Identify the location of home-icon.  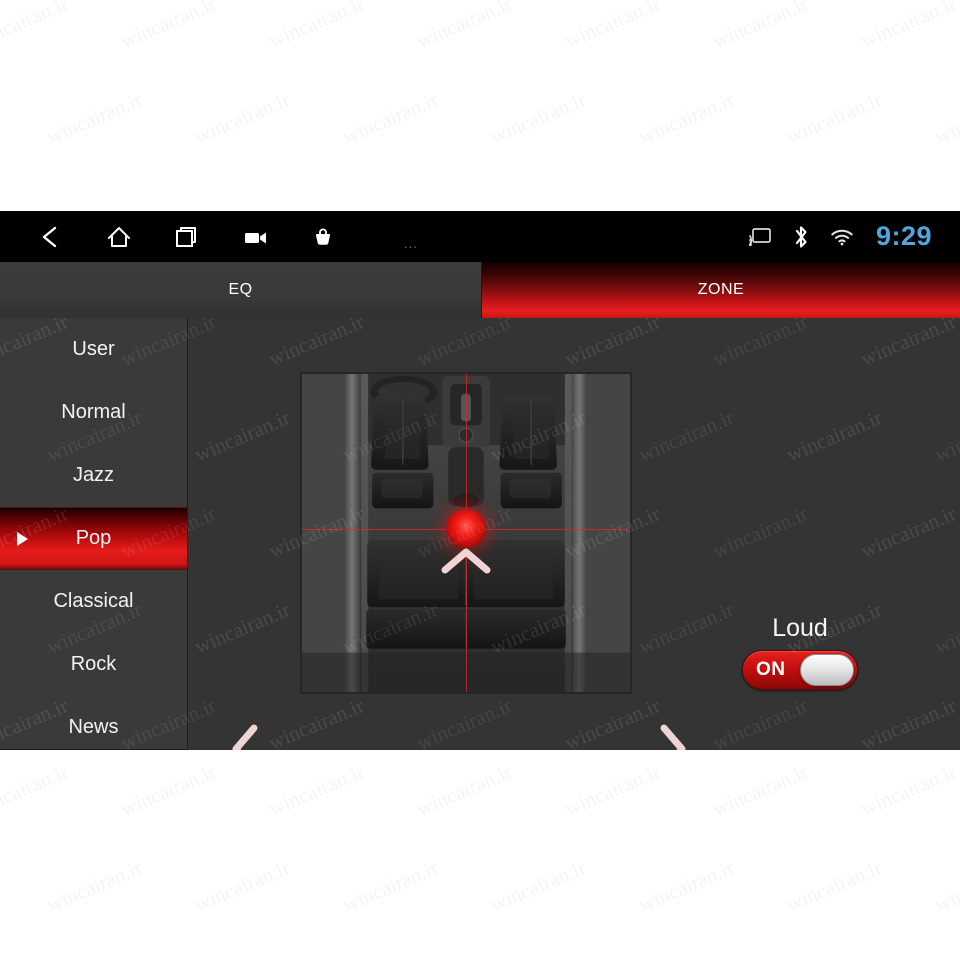
(119, 237).